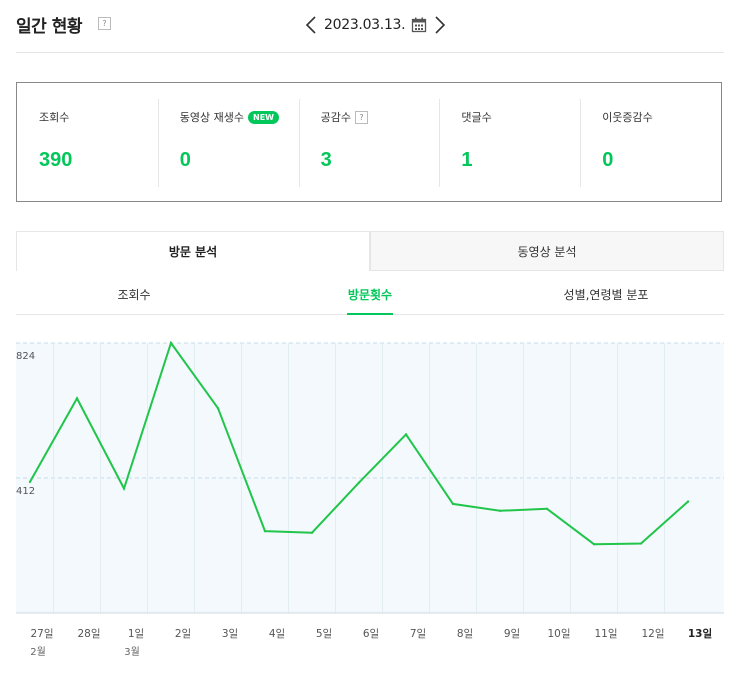 This screenshot has width=743, height=696. What do you see at coordinates (41, 633) in the screenshot?
I see `x-tick-label: 27일` at bounding box center [41, 633].